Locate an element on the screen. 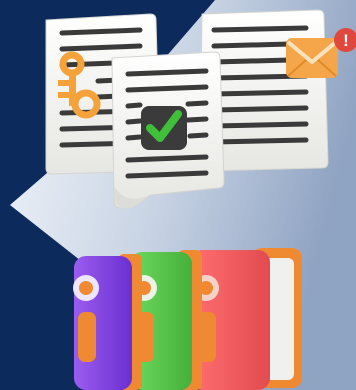 The width and height of the screenshot is (356, 390). document-with-check is located at coordinates (168, 130).